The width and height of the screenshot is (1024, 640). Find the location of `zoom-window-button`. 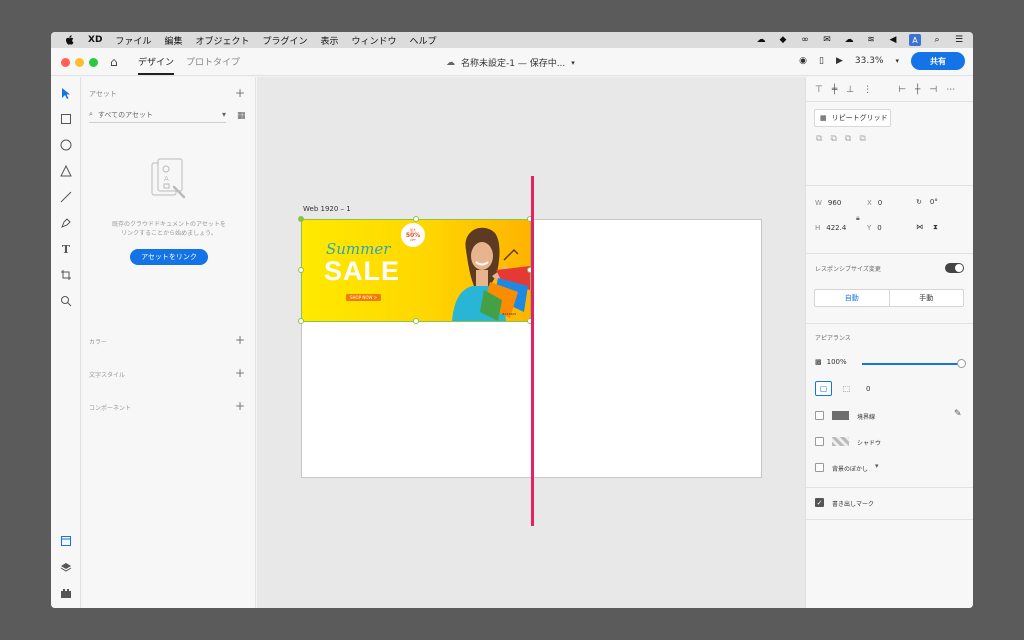

zoom-window-button is located at coordinates (93, 62).